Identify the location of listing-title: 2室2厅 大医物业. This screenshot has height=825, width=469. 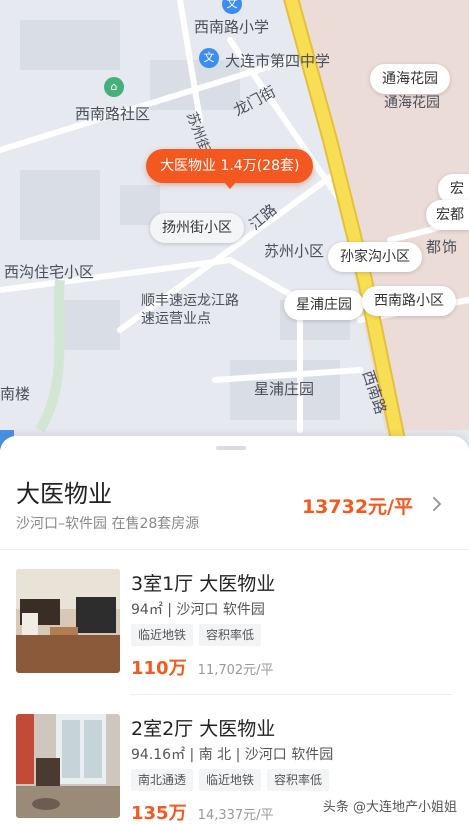
(203, 729).